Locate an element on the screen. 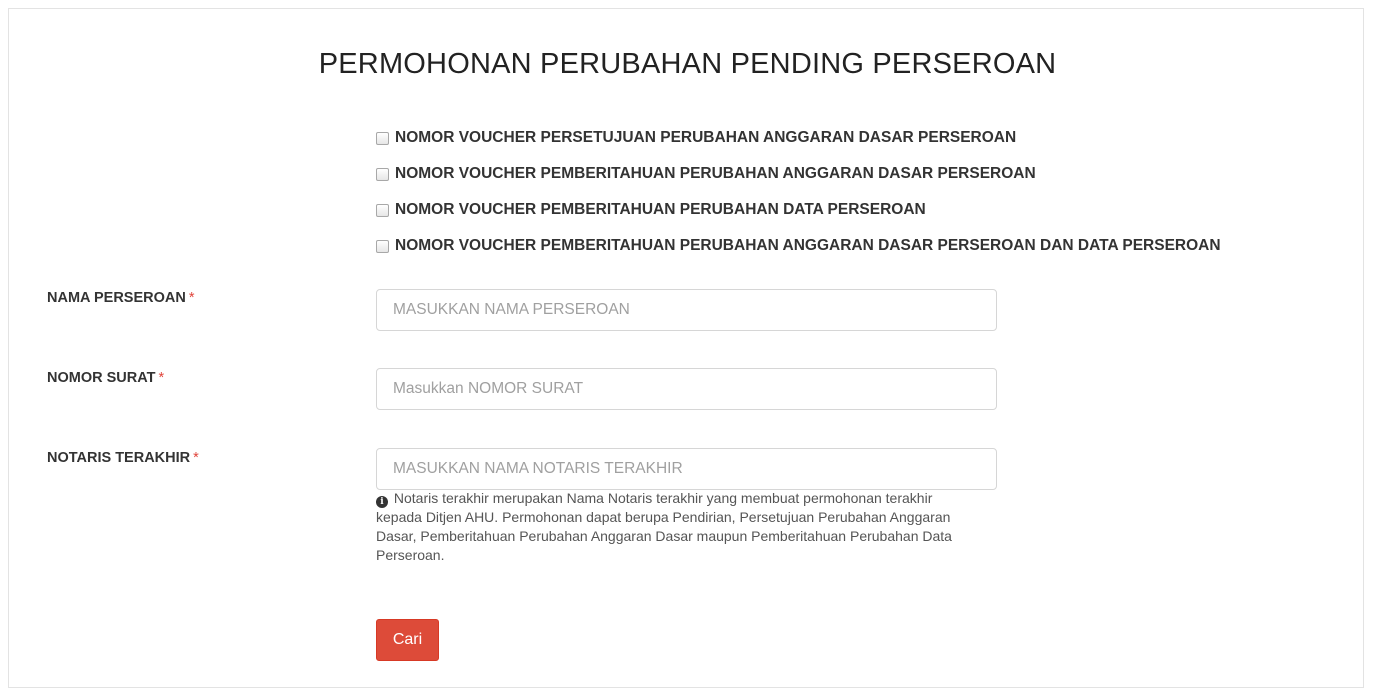  letter-number-label: NOMOR SURAT * is located at coordinates (105, 378).